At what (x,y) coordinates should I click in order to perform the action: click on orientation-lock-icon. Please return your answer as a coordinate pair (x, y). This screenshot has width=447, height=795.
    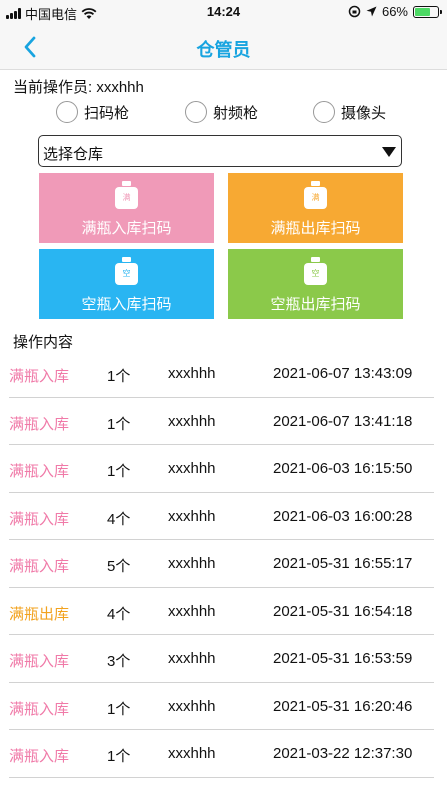
    Looking at the image, I should click on (354, 11).